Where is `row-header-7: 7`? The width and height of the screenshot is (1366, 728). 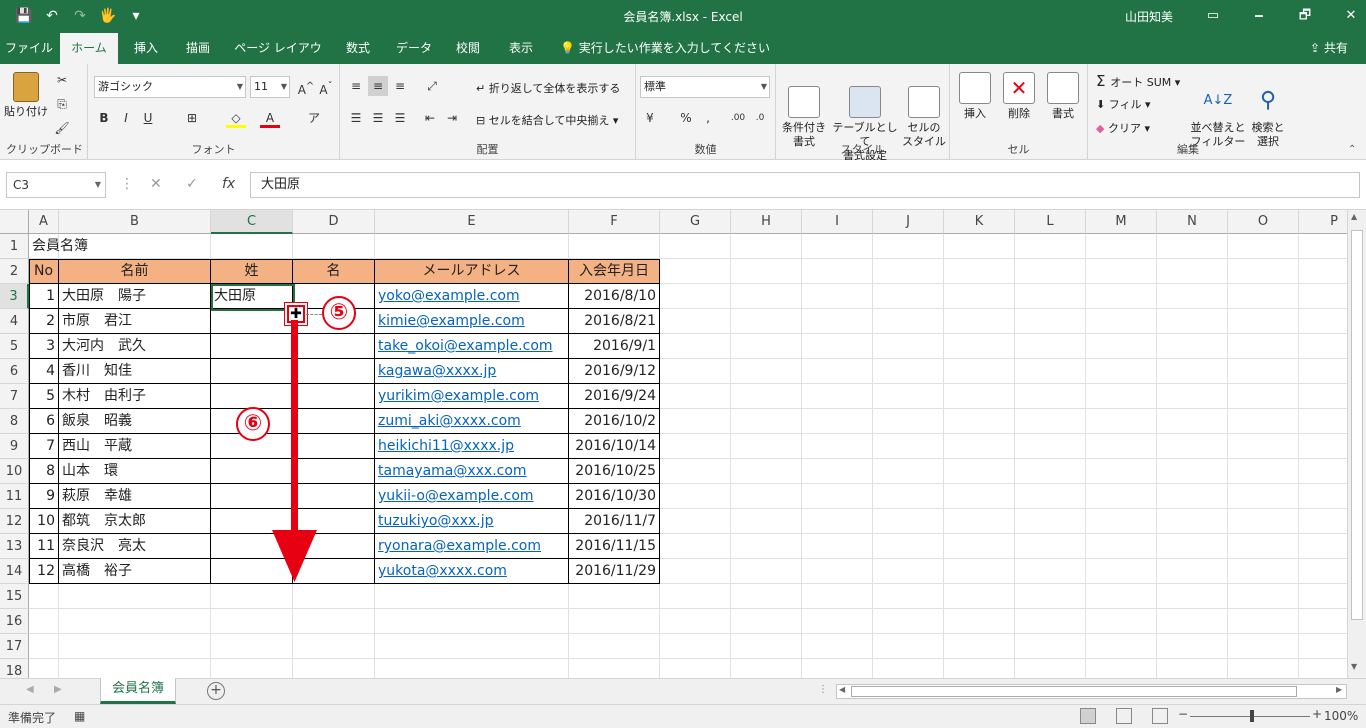 row-header-7: 7 is located at coordinates (14, 396).